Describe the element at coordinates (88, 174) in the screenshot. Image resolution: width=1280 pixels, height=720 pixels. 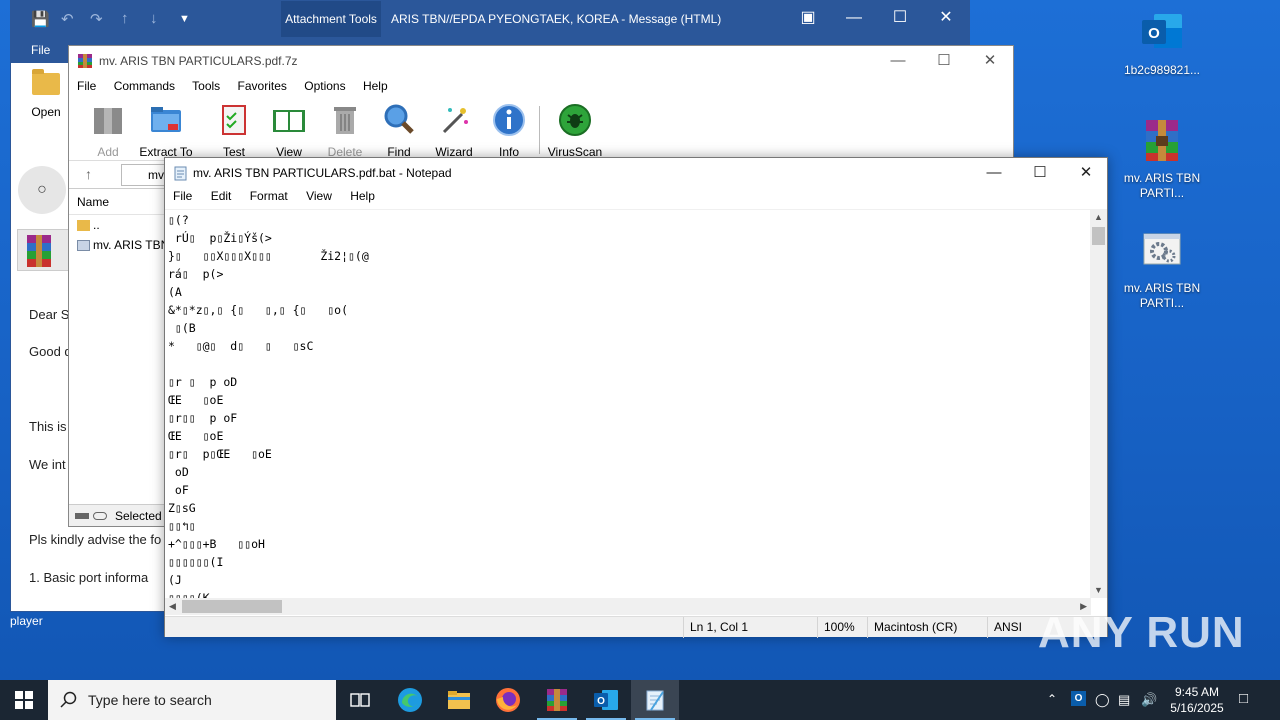
I see `up-folder-icon: ↑` at that location.